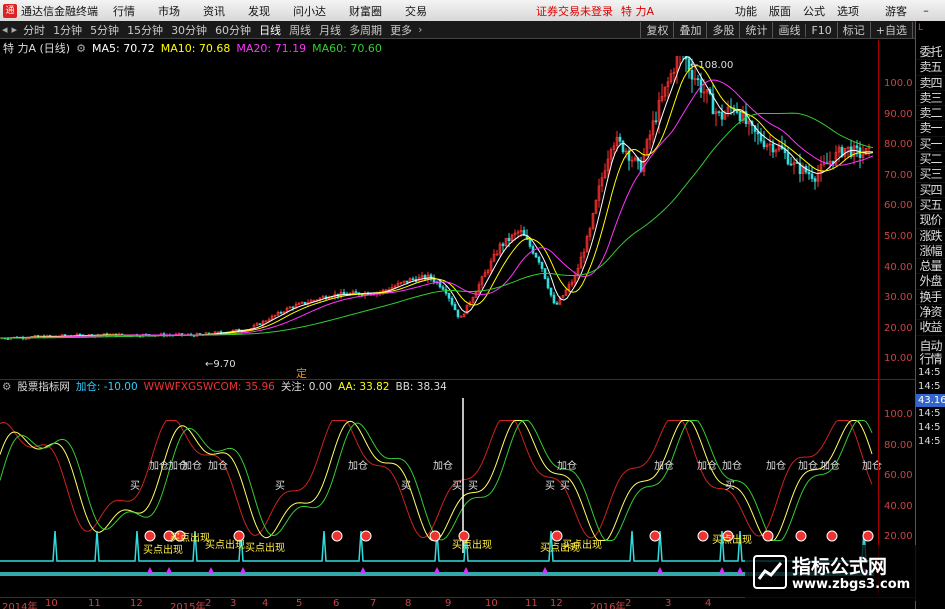  I want to click on sidebar-item-5: 卖一, so click(930, 129).